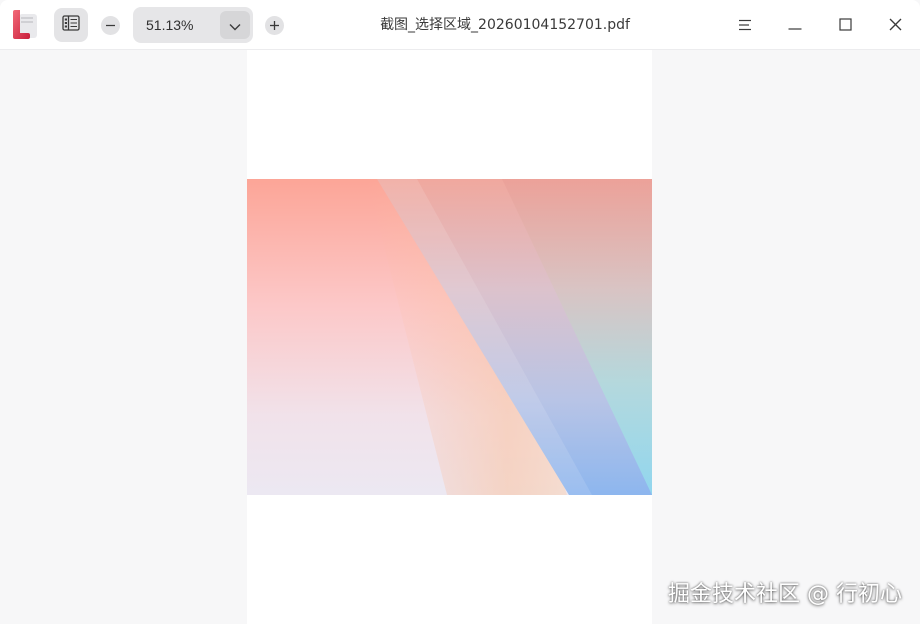 The height and width of the screenshot is (624, 920). I want to click on zoom-in-button, so click(274, 25).